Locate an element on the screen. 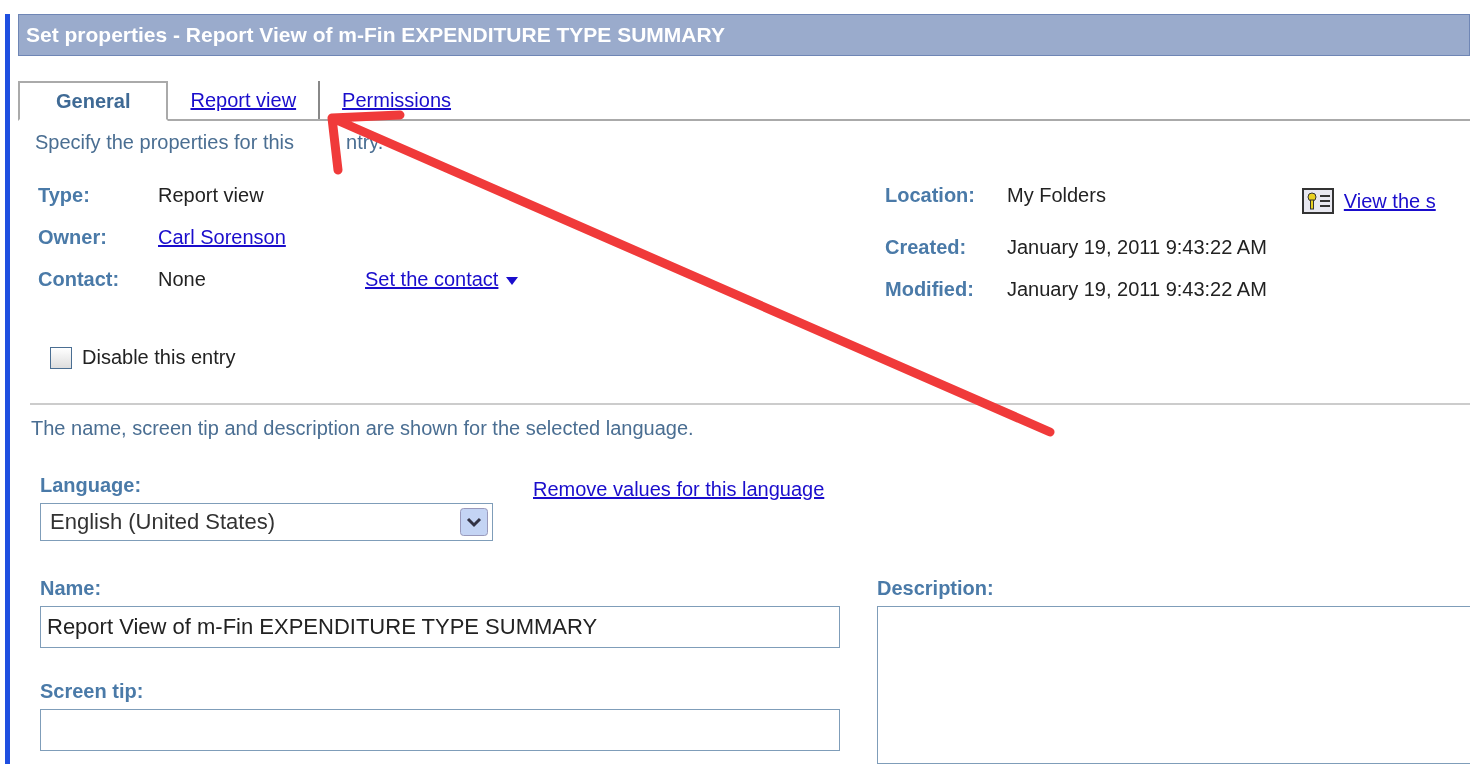  owner-link: Carl Sorenson is located at coordinates (261, 247).